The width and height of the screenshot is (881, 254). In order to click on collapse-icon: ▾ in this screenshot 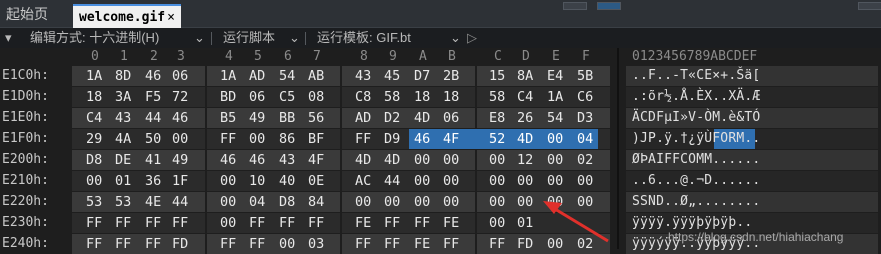, I will do `click(8, 38)`.